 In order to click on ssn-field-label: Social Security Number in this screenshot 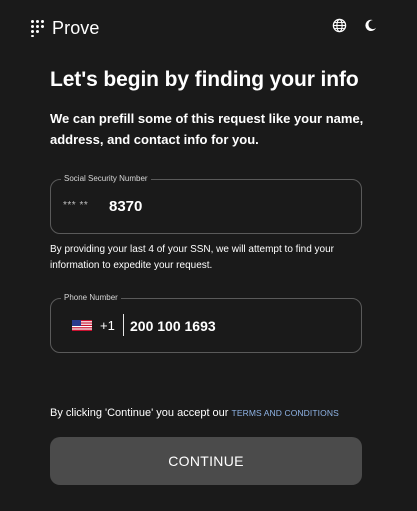, I will do `click(106, 179)`.